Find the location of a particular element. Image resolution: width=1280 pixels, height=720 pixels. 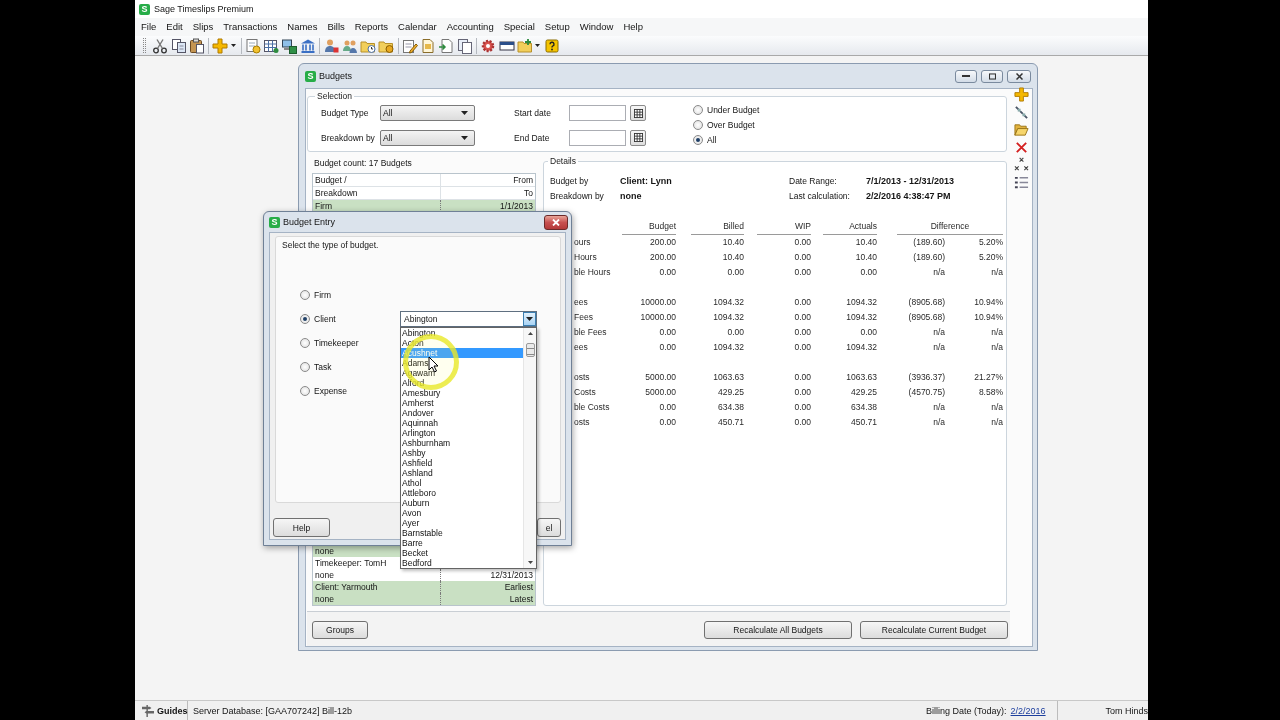

computer-icon is located at coordinates (289, 45).